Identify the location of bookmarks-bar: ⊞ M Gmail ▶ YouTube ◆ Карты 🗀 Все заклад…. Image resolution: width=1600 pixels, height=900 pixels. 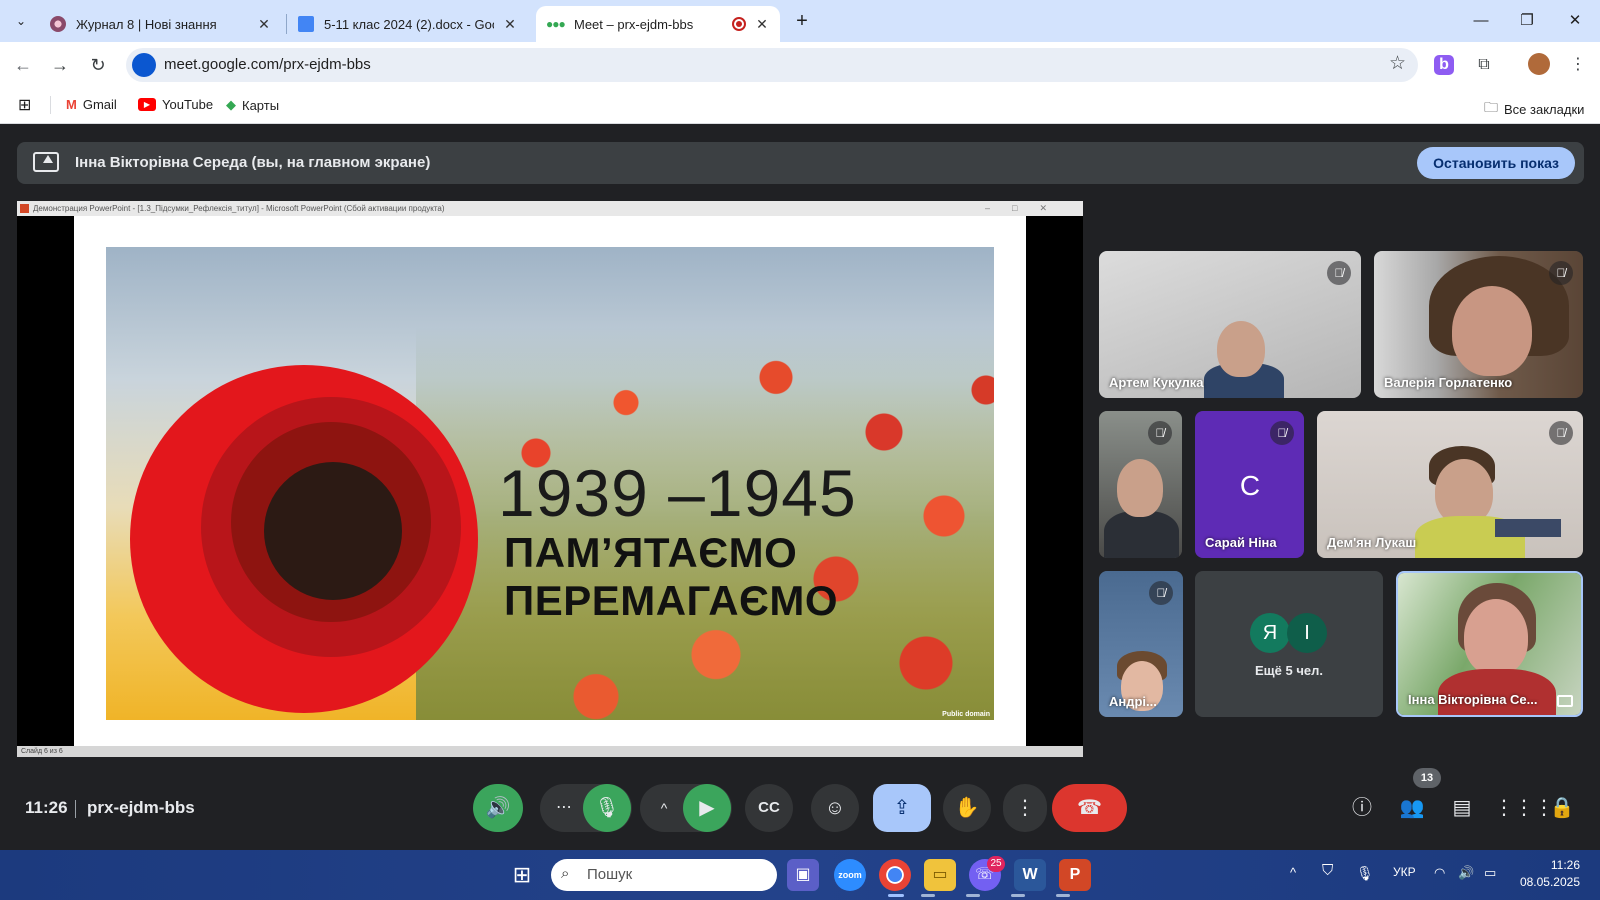
(800, 106).